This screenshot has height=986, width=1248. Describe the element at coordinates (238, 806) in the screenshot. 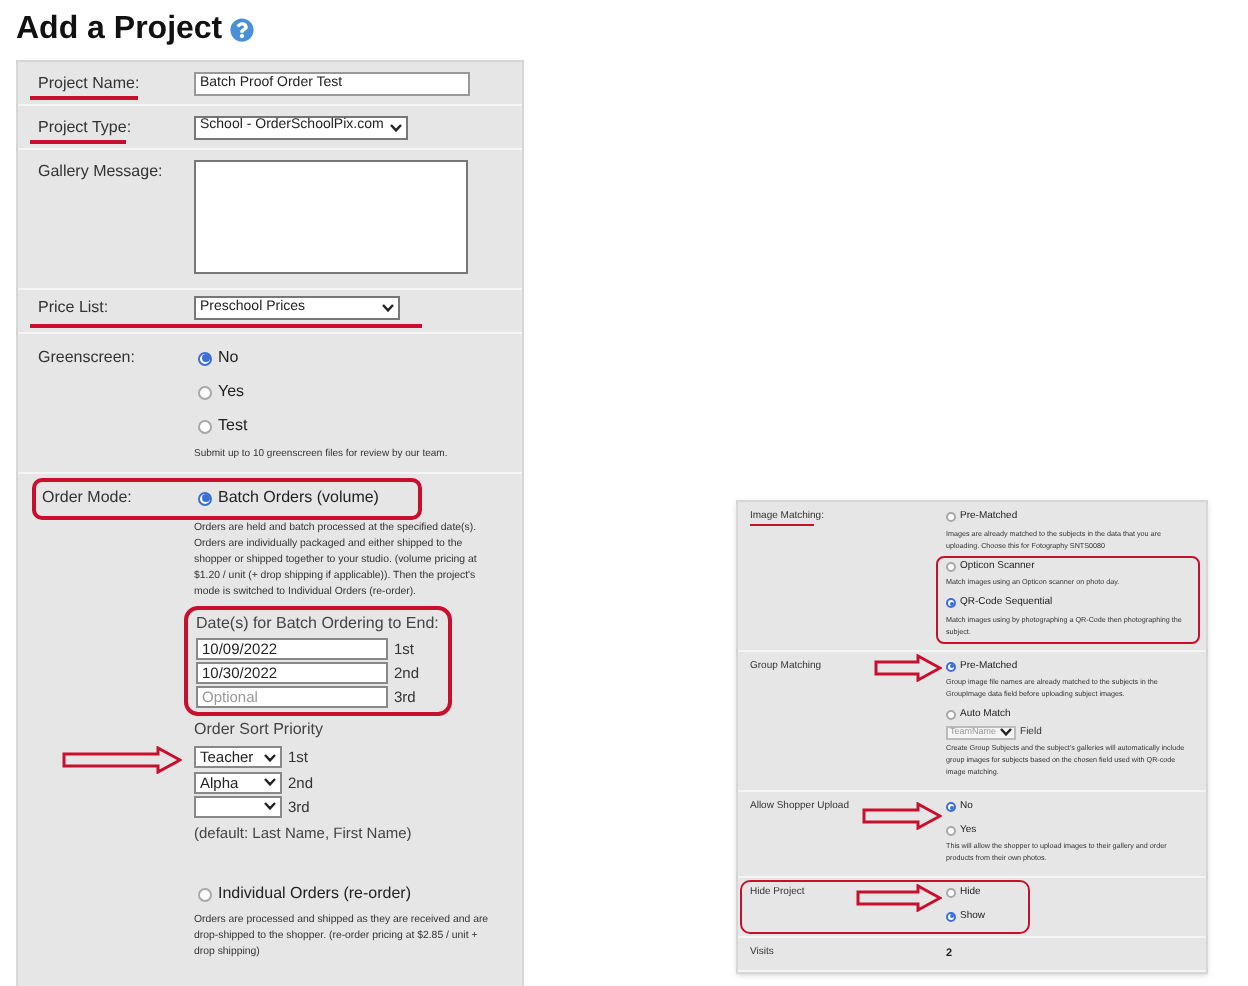

I see `sort-select` at that location.